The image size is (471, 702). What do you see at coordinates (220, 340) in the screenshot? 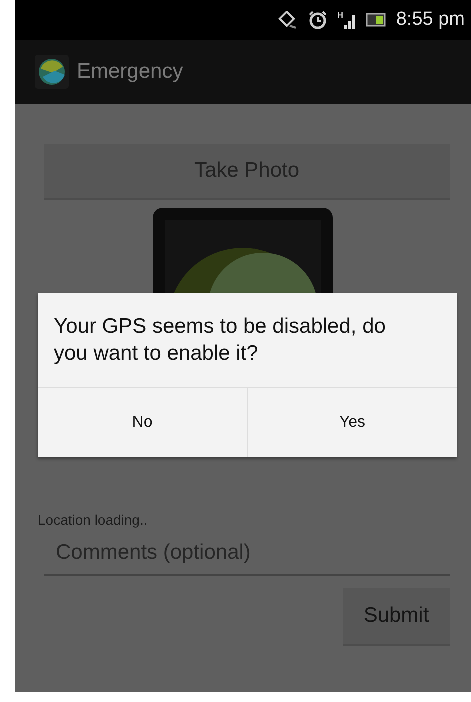
I see `dialog-message: Your GPS seems to be disabled, do you want to enable it?` at bounding box center [220, 340].